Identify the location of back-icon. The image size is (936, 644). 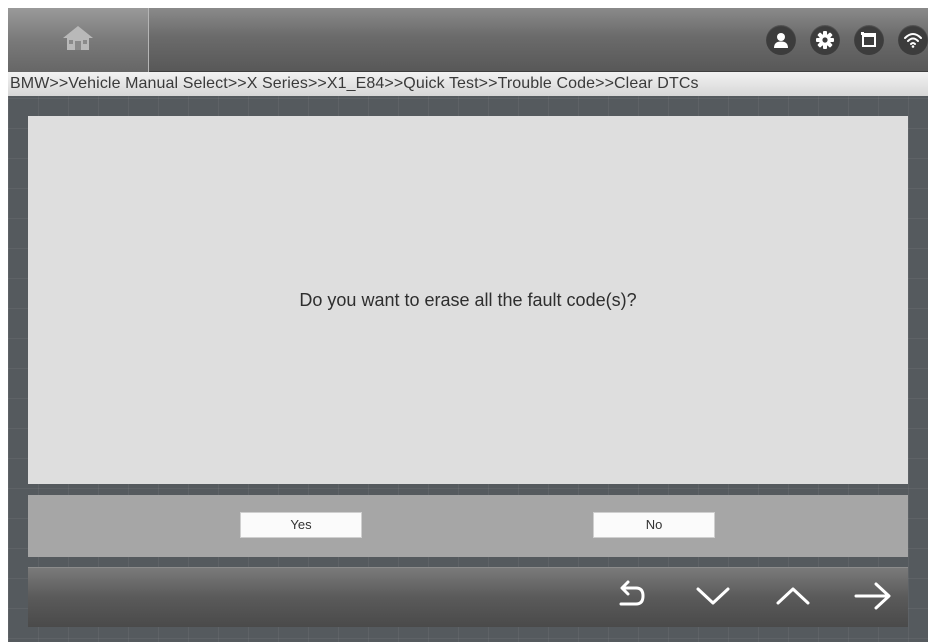
(631, 598).